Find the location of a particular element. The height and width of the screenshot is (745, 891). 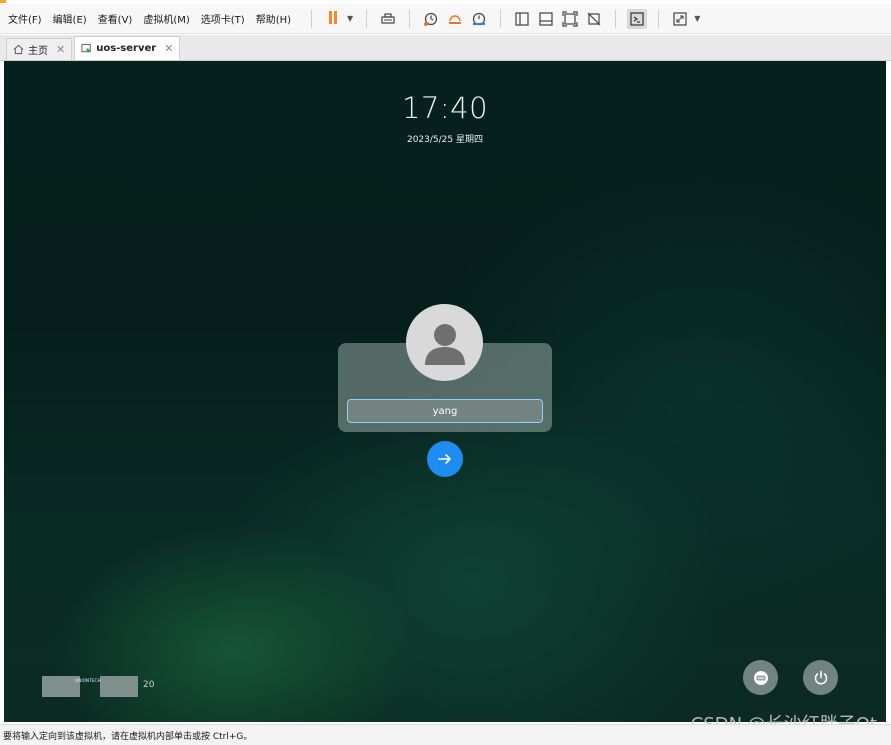

thumbnail-bar-button is located at coordinates (546, 19).